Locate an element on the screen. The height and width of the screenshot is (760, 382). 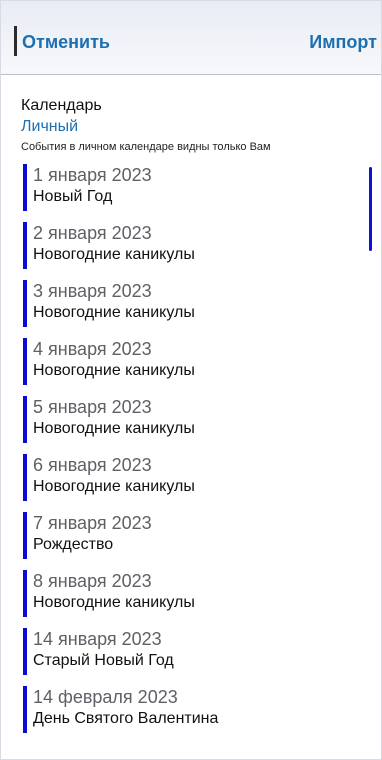
event-title: Старый Новый Год is located at coordinates (103, 660).